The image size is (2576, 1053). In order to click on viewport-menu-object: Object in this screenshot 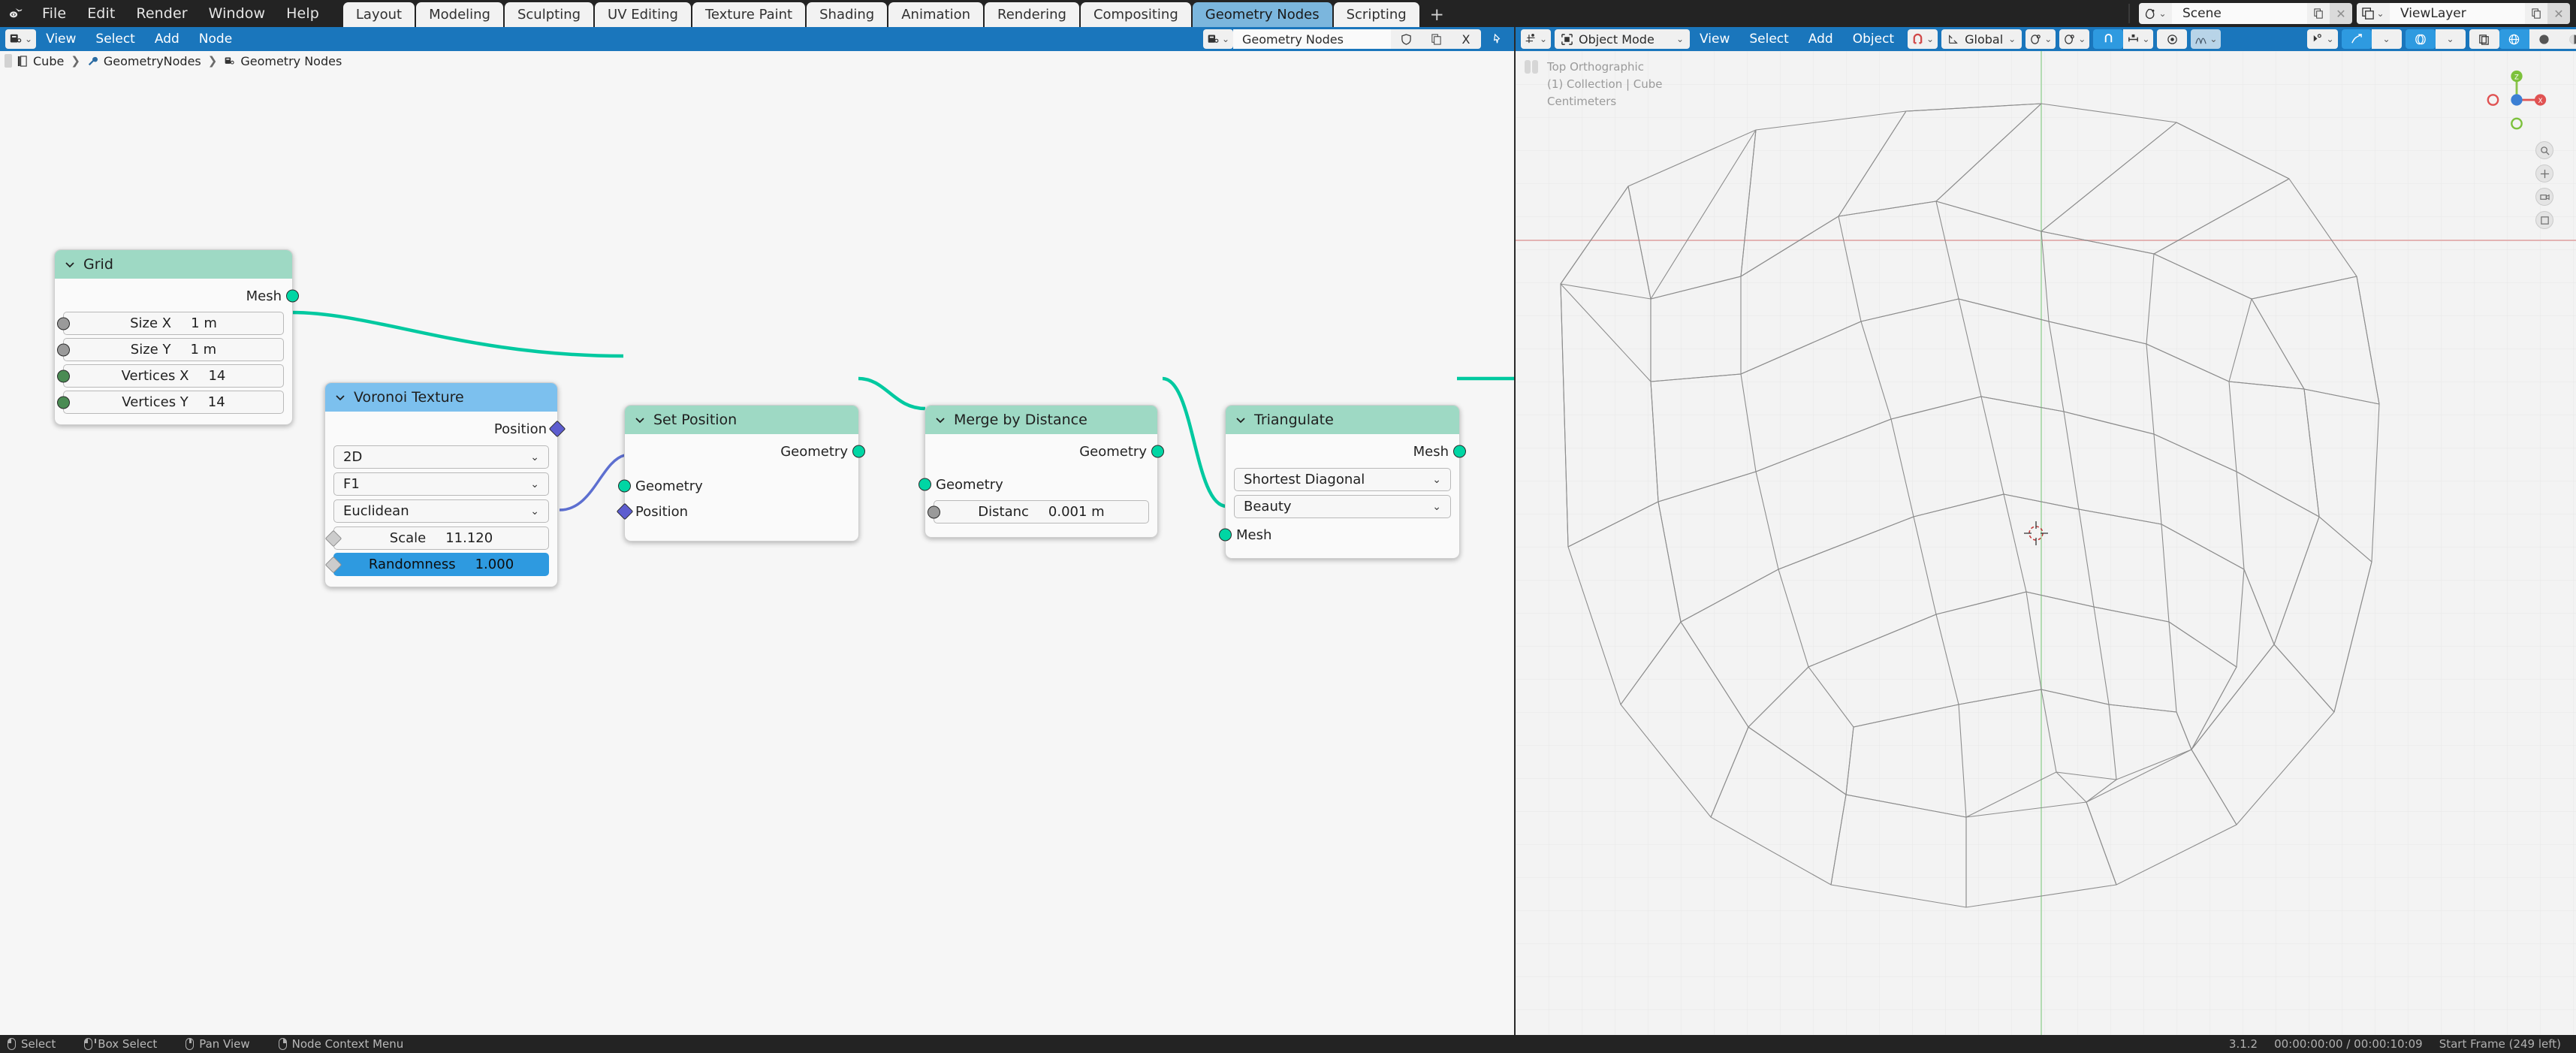, I will do `click(1873, 39)`.